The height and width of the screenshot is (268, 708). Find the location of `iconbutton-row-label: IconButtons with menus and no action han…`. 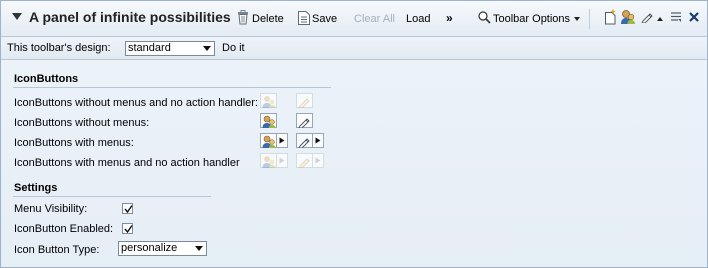

iconbutton-row-label: IconButtons with menus and no action han… is located at coordinates (127, 163).